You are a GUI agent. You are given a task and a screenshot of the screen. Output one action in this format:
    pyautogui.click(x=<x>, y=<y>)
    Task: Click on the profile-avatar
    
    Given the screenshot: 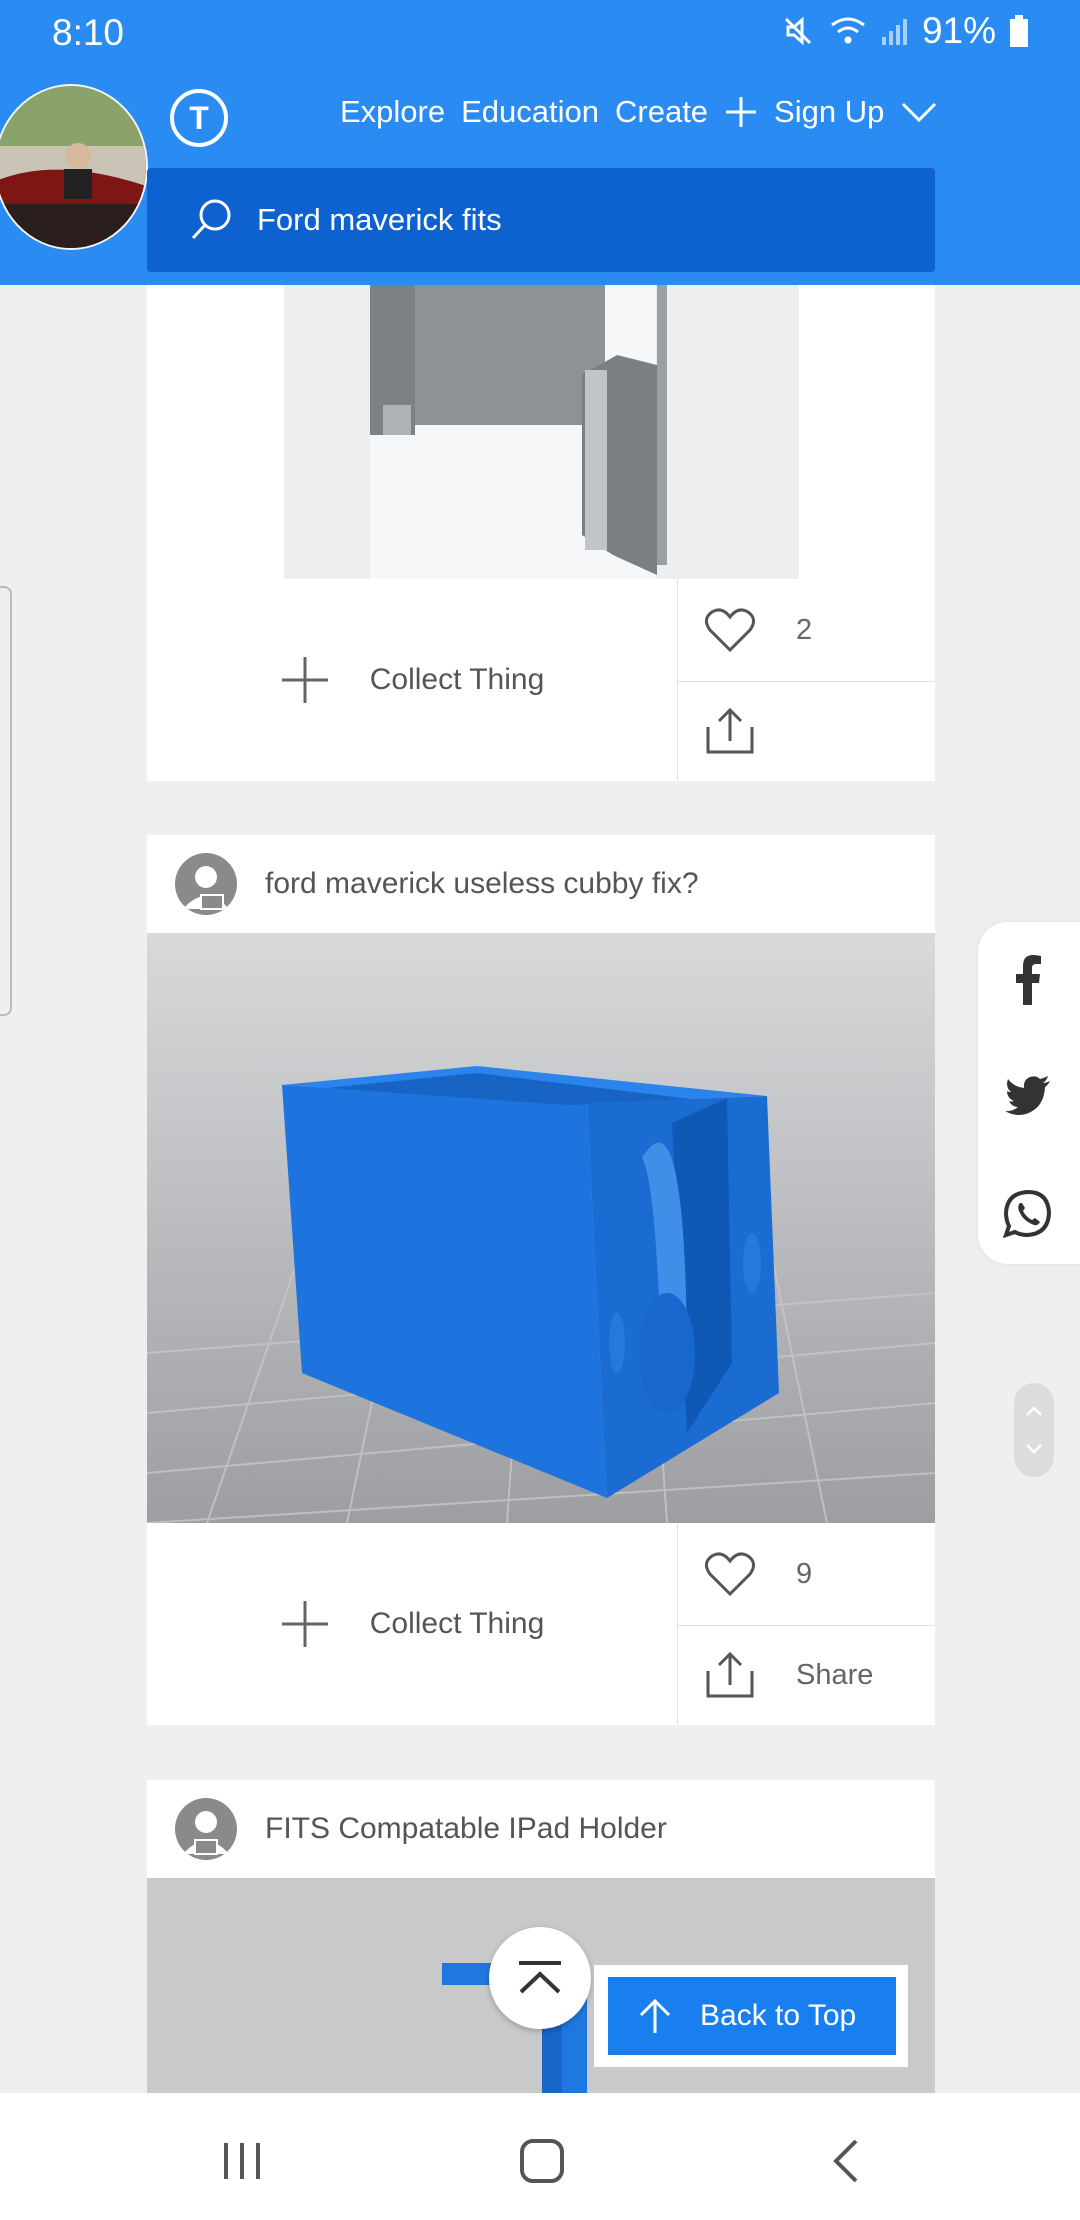 What is the action you would take?
    pyautogui.click(x=74, y=167)
    